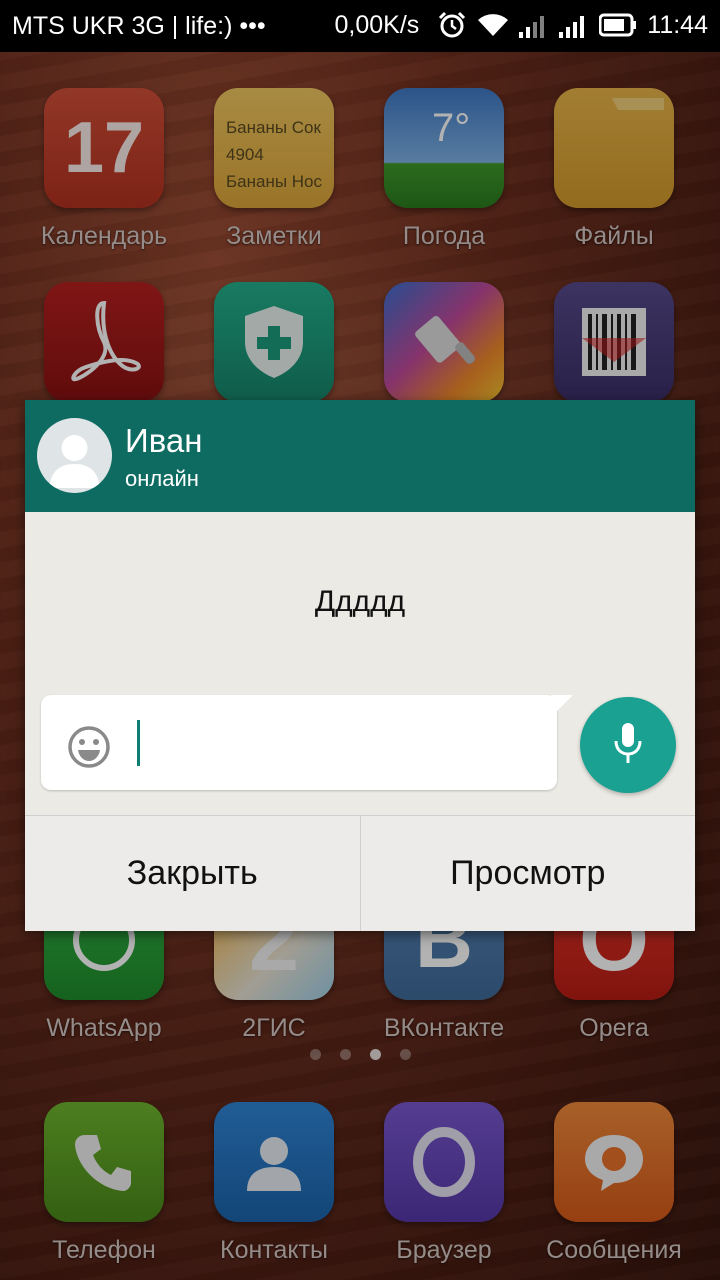  Describe the element at coordinates (164, 440) in the screenshot. I see `contact-name: Иван` at that location.